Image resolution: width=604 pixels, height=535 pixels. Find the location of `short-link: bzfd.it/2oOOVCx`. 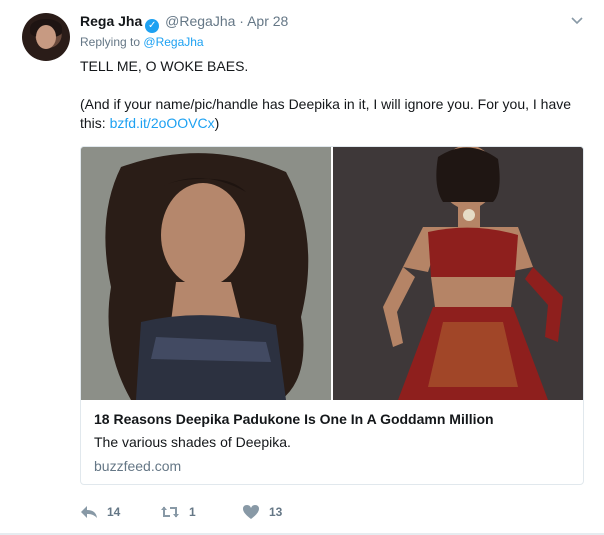

short-link: bzfd.it/2oOOVCx is located at coordinates (162, 123).